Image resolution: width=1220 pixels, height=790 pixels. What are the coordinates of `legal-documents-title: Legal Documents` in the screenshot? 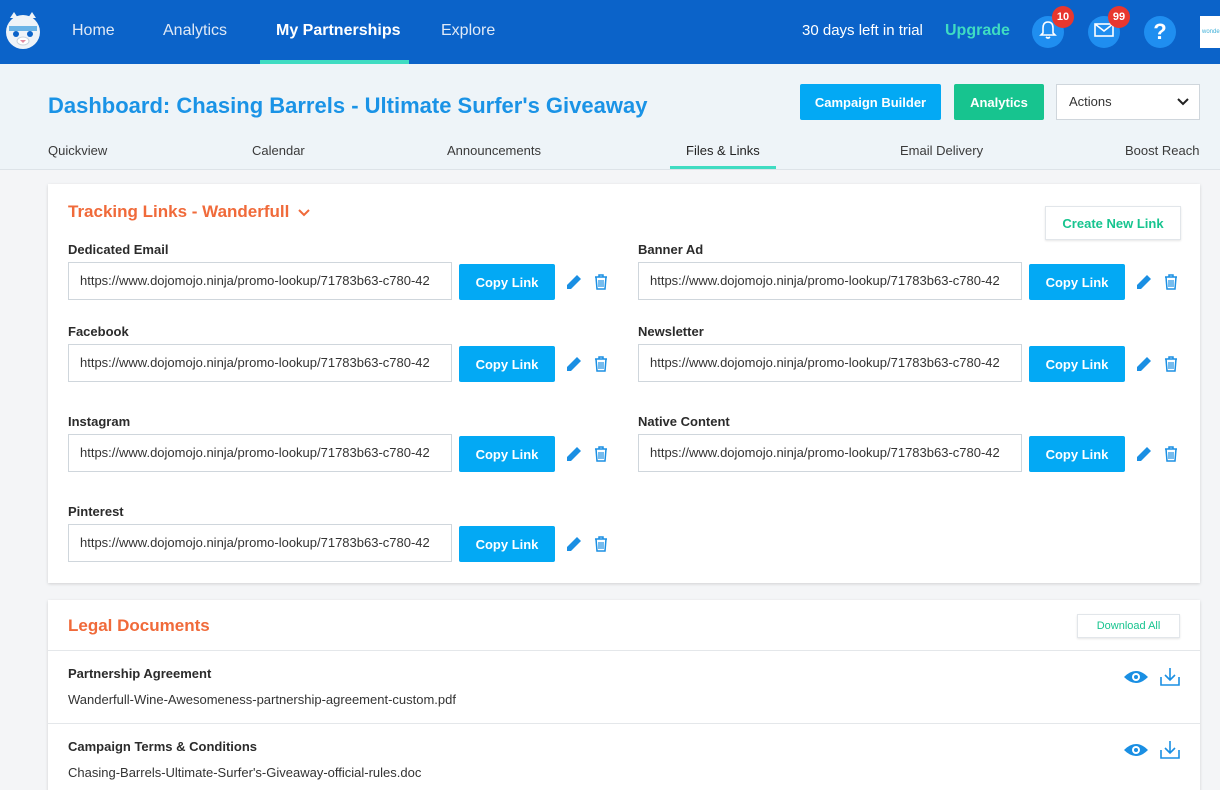 It's located at (139, 625).